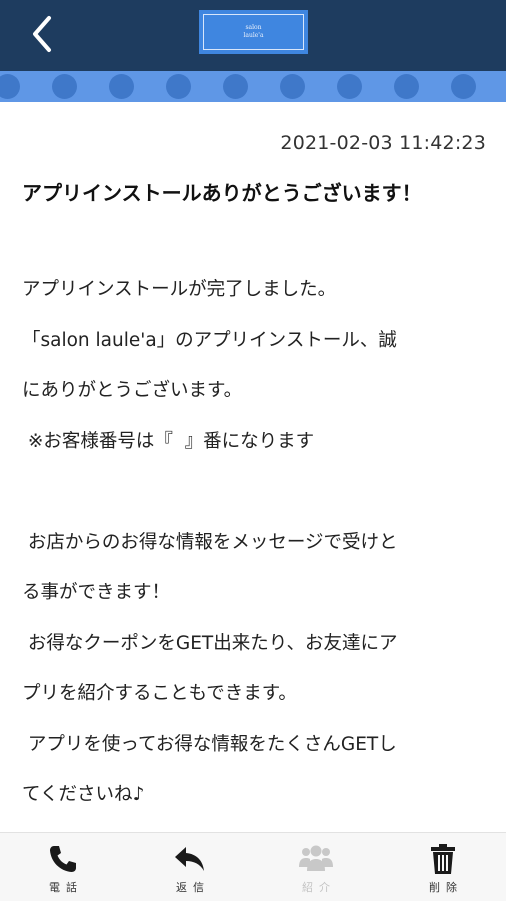 Image resolution: width=506 pixels, height=901 pixels. I want to click on bottom-tab-bar: 電話 返信 紹介 削除, so click(253, 866).